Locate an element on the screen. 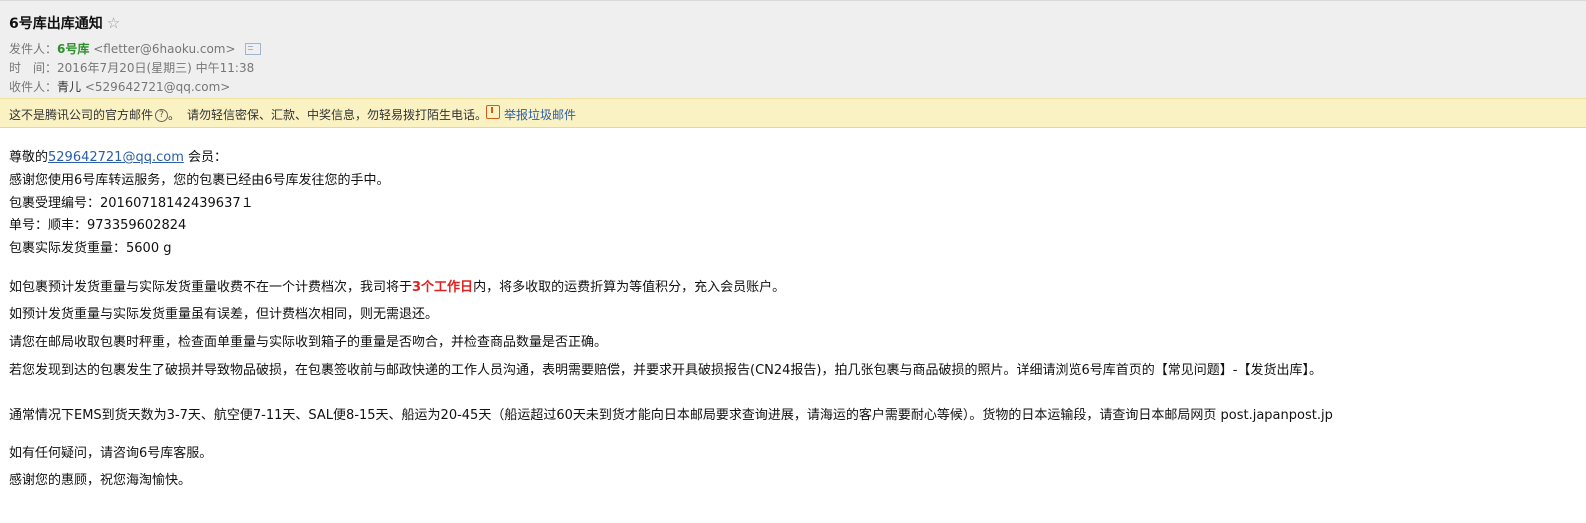 Image resolution: width=1586 pixels, height=523 pixels. from-row: 发件人：6号库 <fletter@6haoku.com> is located at coordinates (135, 48).